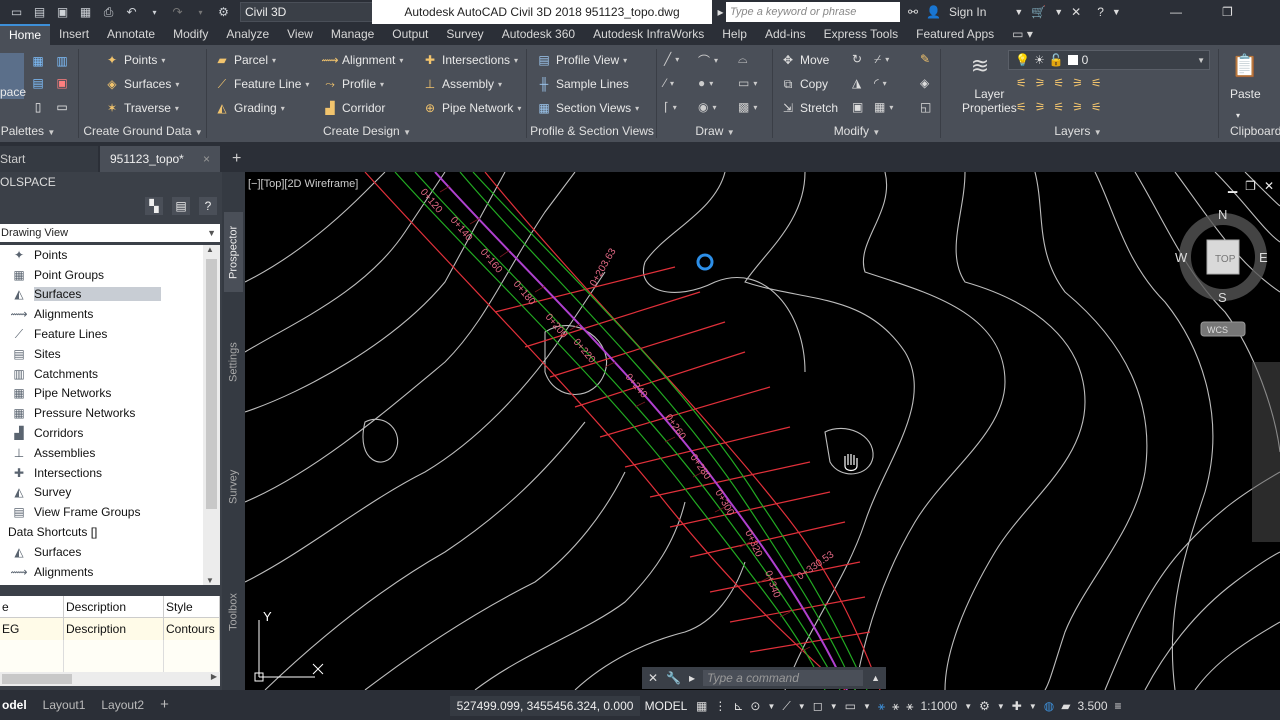  What do you see at coordinates (110, 493) in the screenshot?
I see `tree-item-survey: ◭ Survey` at bounding box center [110, 493].